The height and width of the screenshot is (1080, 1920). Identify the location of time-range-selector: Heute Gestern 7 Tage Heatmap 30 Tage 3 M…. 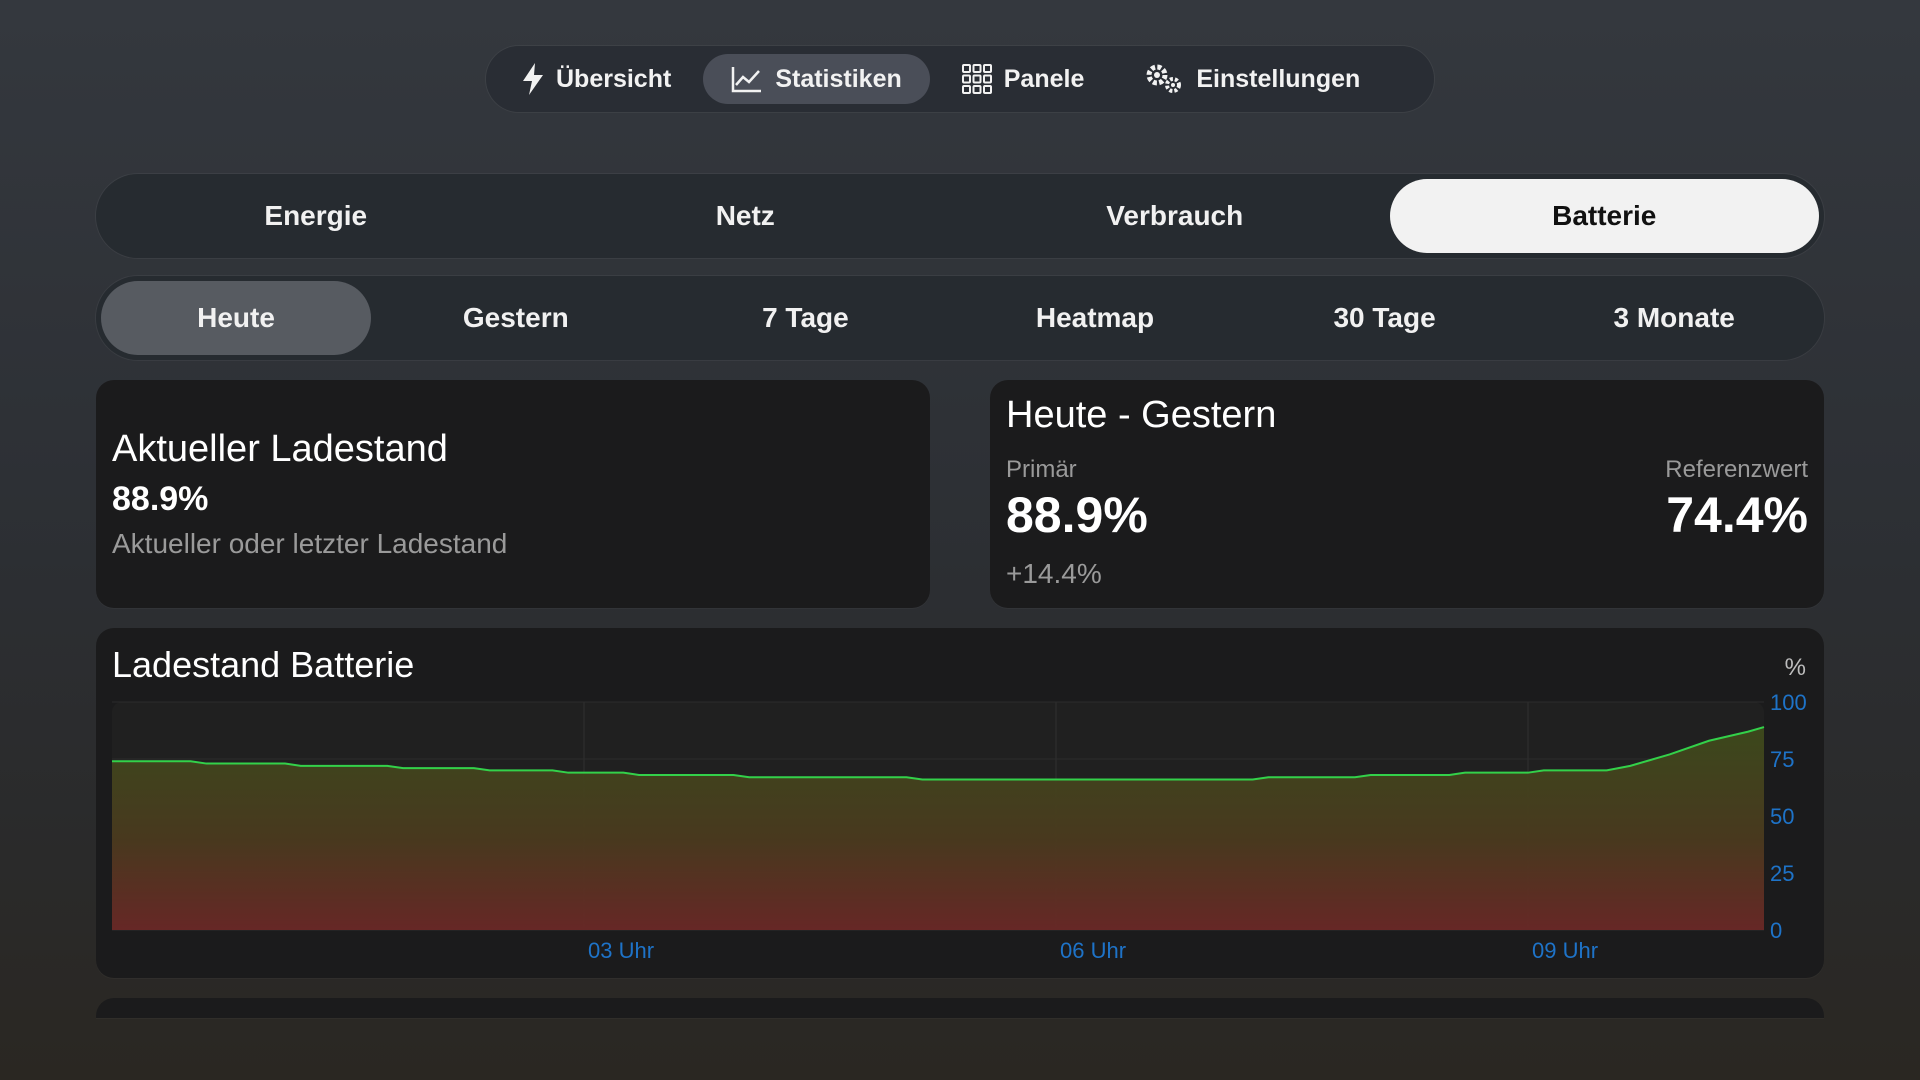
(960, 318).